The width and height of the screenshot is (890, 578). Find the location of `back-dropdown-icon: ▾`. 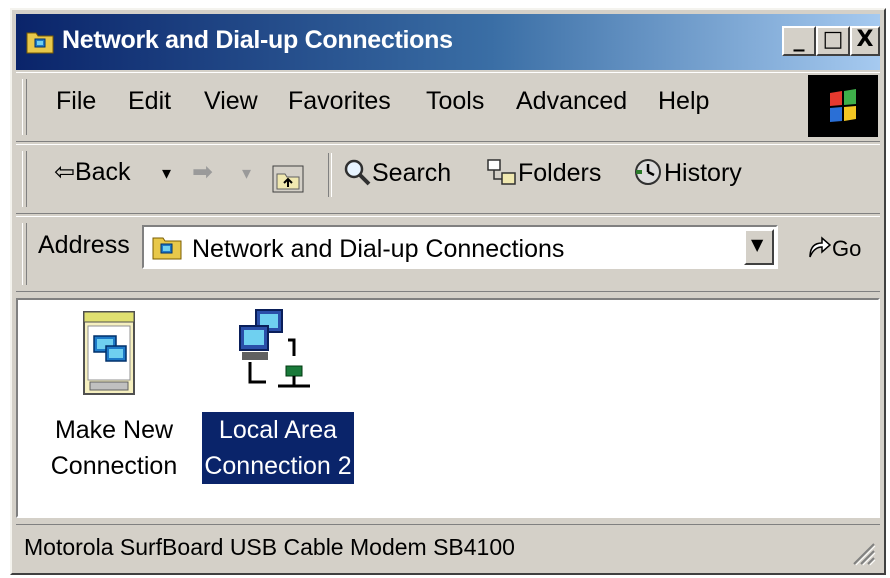

back-dropdown-icon: ▾ is located at coordinates (166, 173).